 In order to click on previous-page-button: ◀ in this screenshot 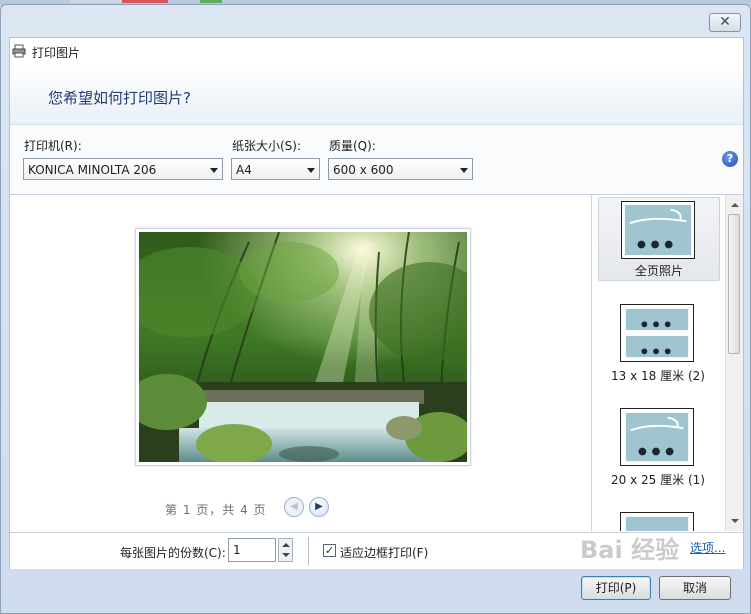, I will do `click(294, 507)`.